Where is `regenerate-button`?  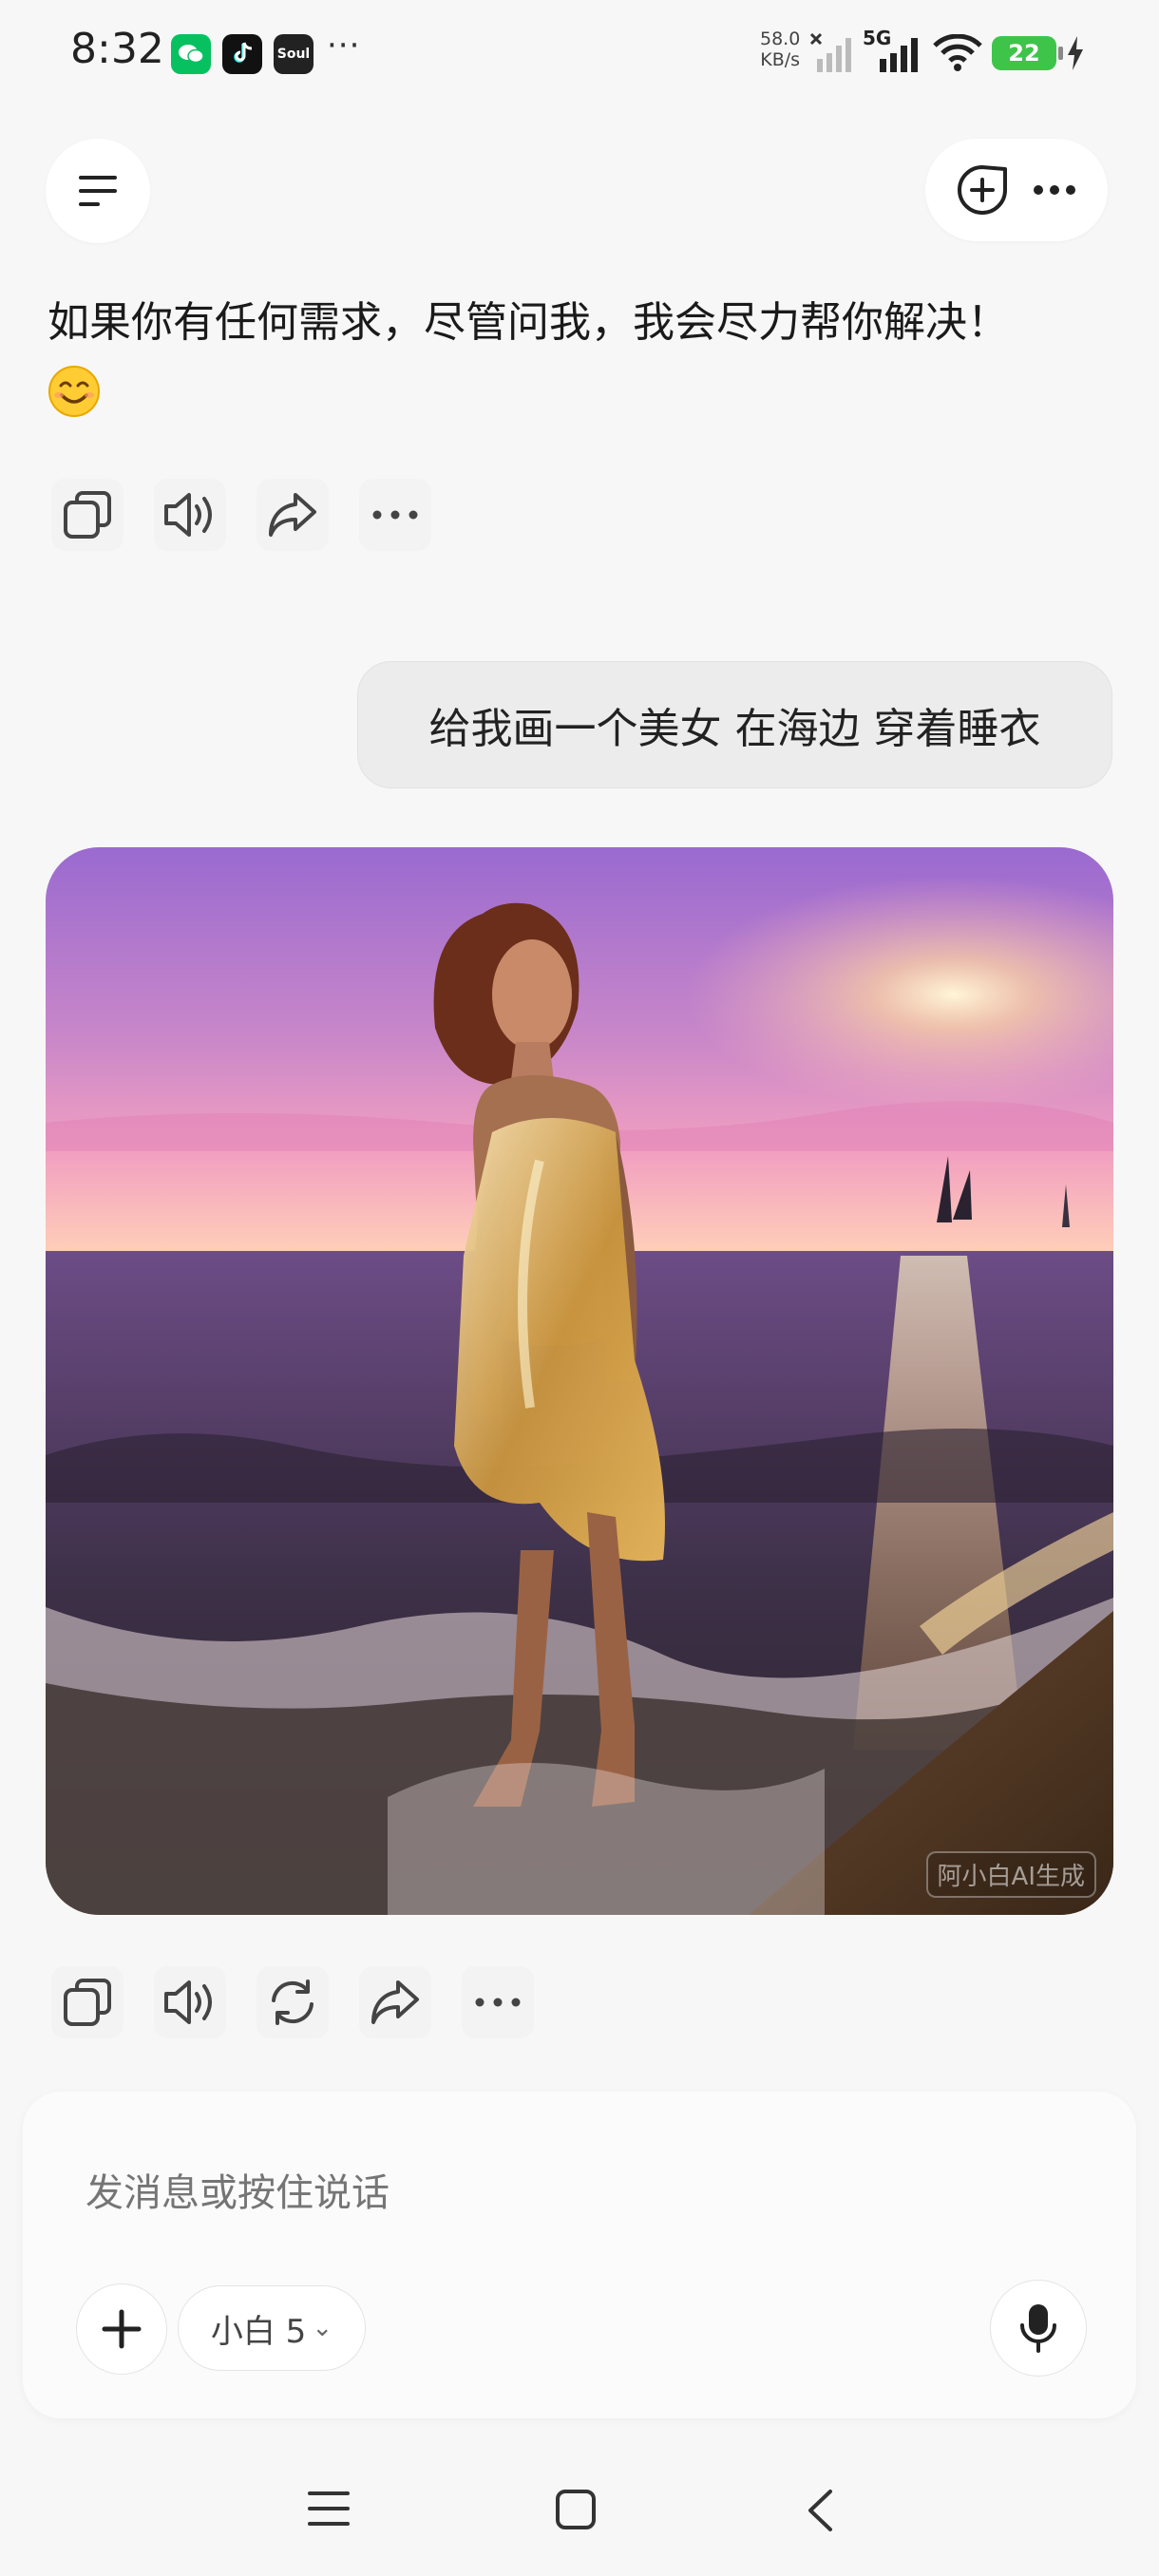 regenerate-button is located at coordinates (292, 2002).